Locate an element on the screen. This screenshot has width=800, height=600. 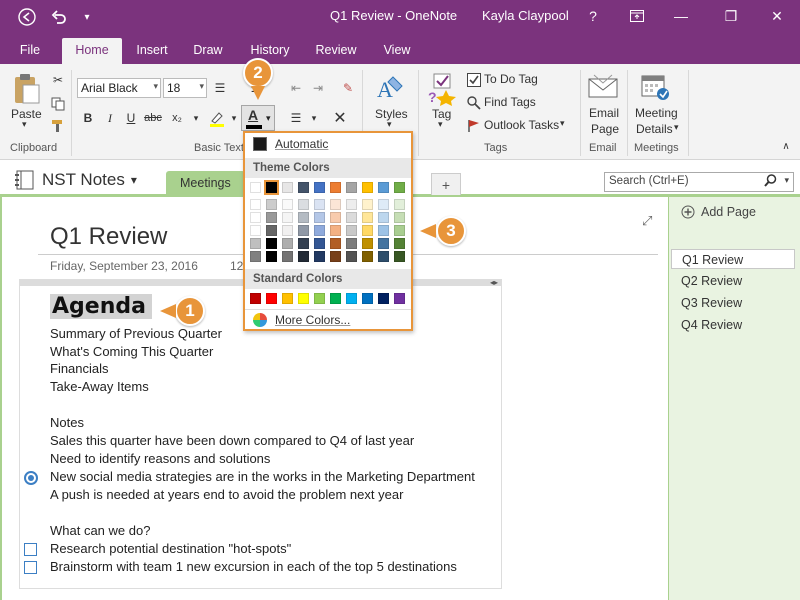
outlook-tasks-button: Outlook Tasks is located at coordinates (521, 125).